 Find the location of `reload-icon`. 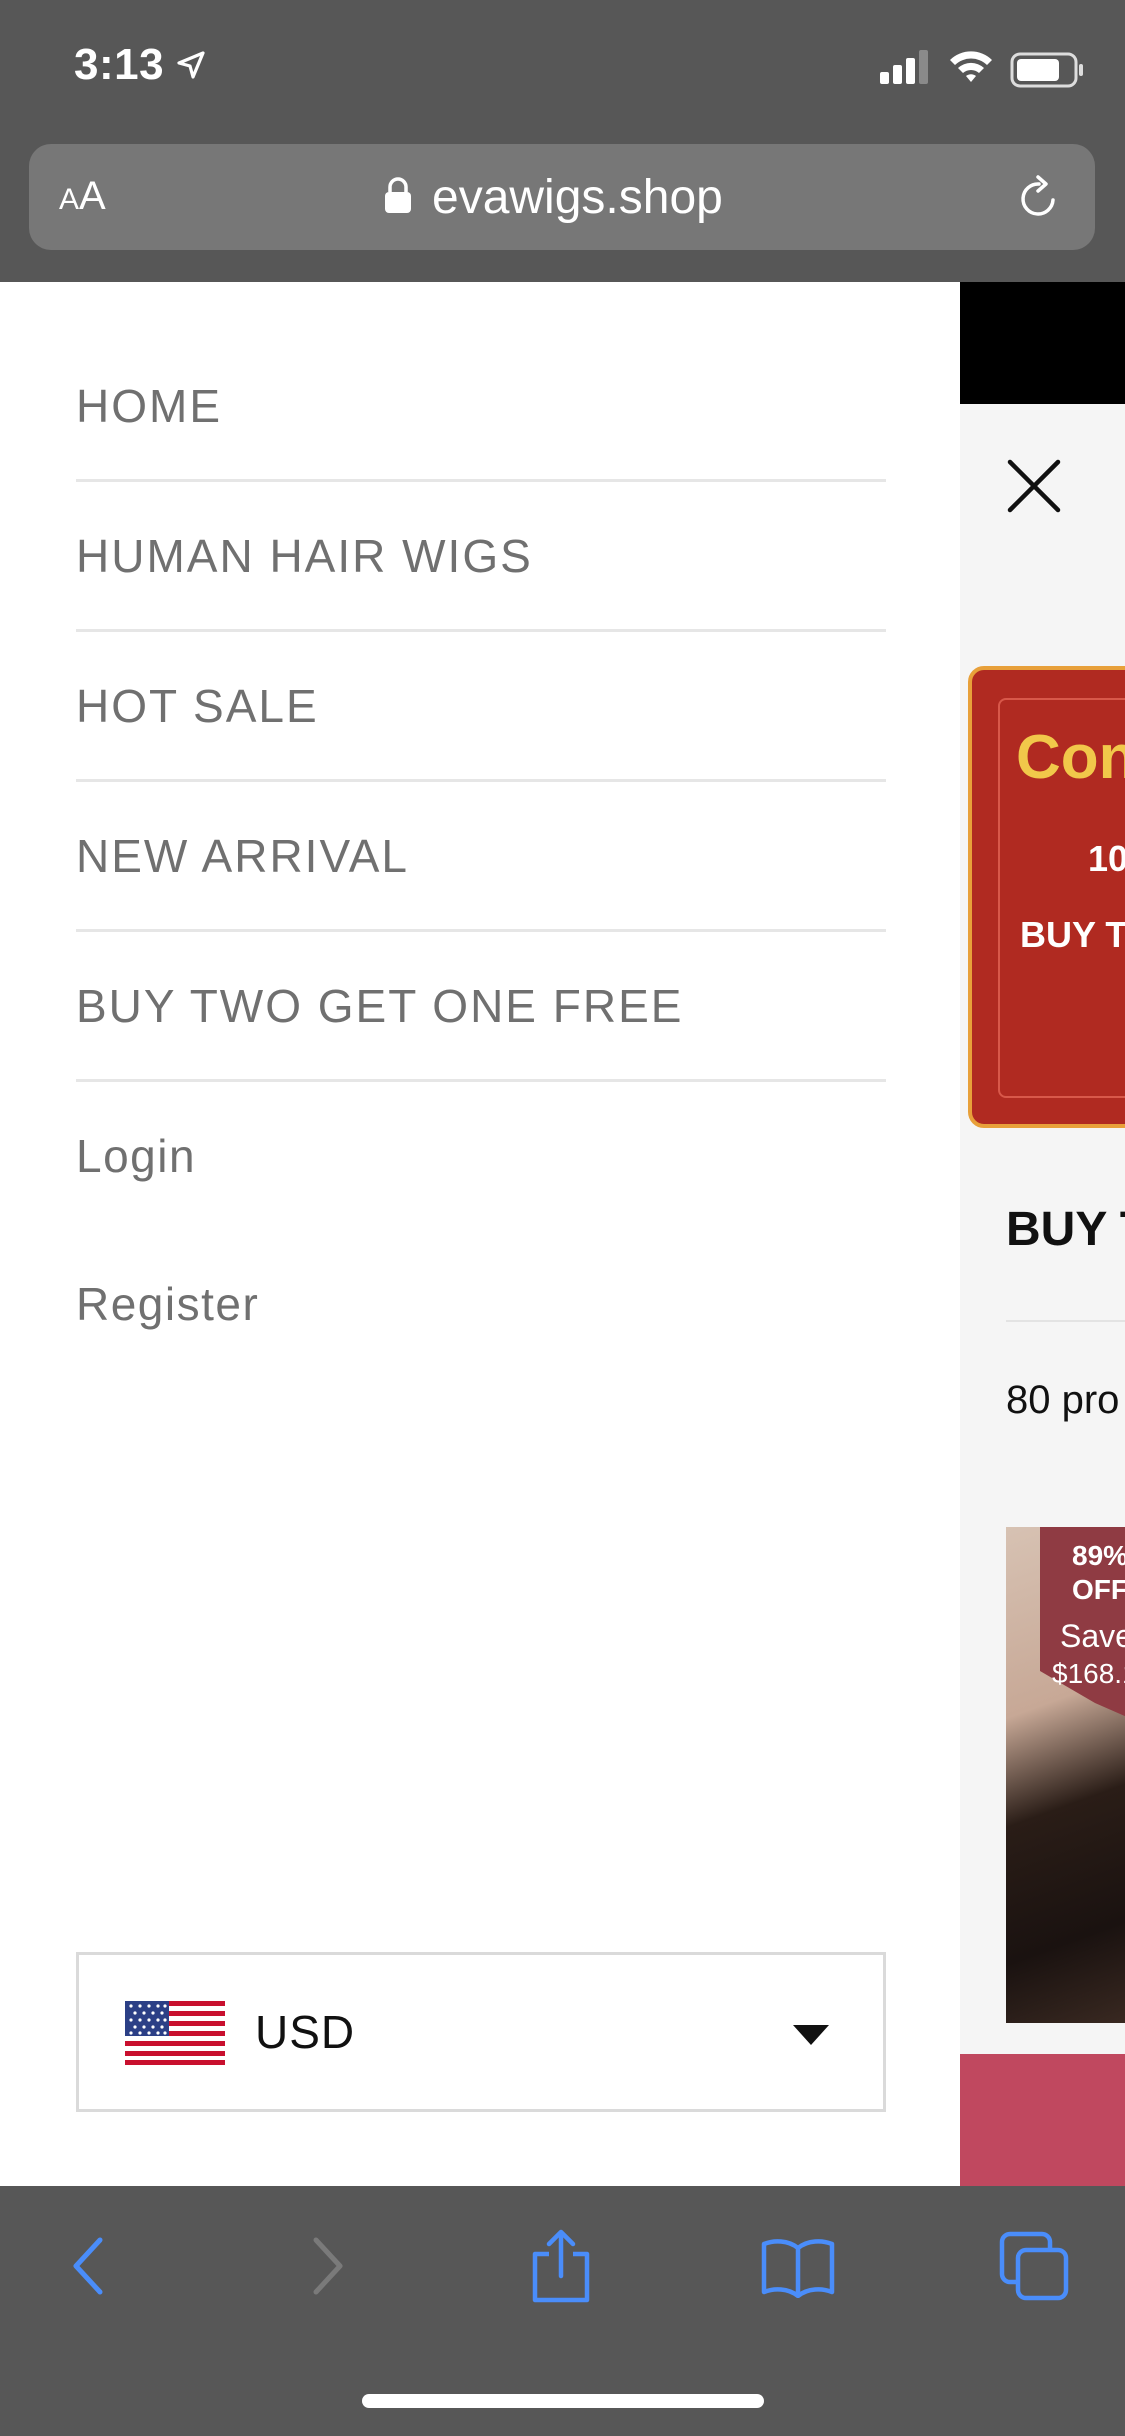

reload-icon is located at coordinates (1039, 200).